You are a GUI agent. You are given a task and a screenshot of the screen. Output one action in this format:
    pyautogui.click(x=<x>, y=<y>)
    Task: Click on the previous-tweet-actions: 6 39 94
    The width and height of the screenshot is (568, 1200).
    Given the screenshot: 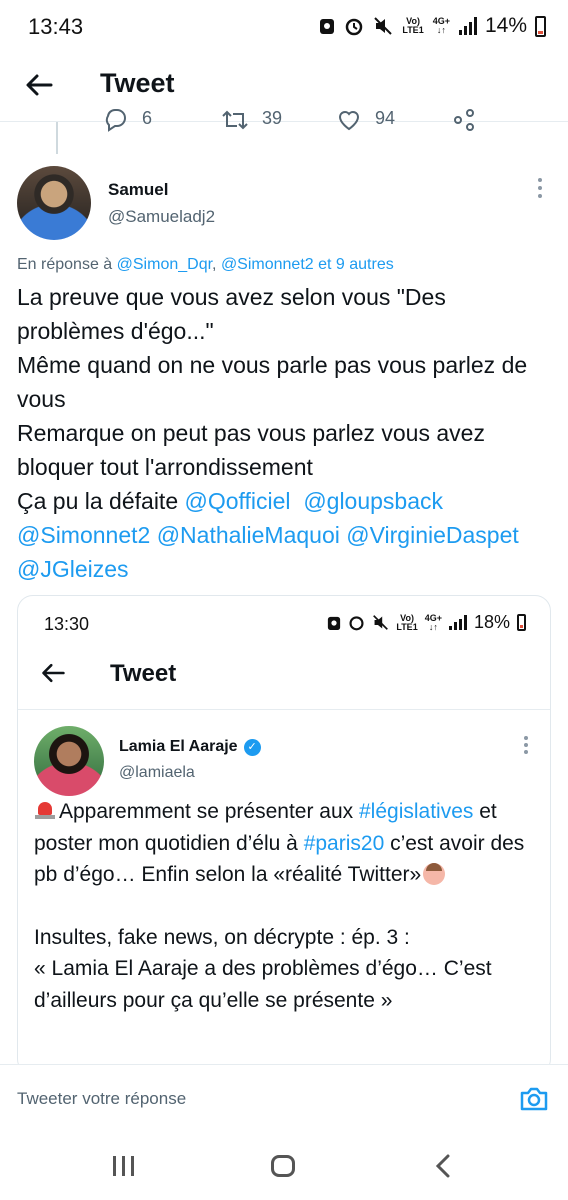 What is the action you would take?
    pyautogui.click(x=284, y=120)
    